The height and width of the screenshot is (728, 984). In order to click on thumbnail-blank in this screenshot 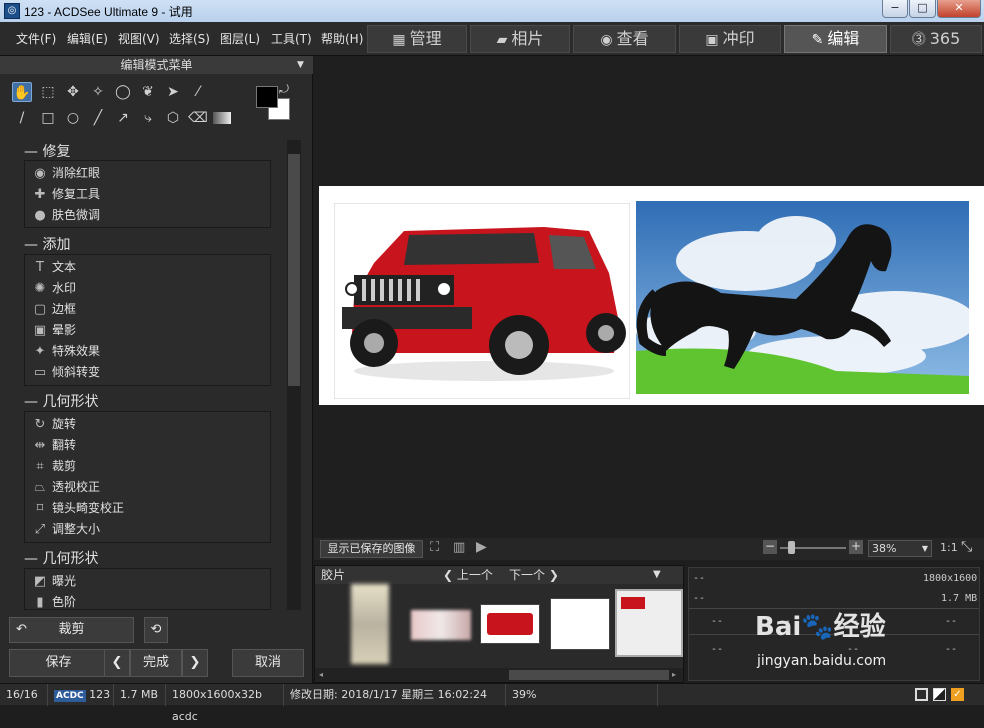, I will do `click(580, 624)`.